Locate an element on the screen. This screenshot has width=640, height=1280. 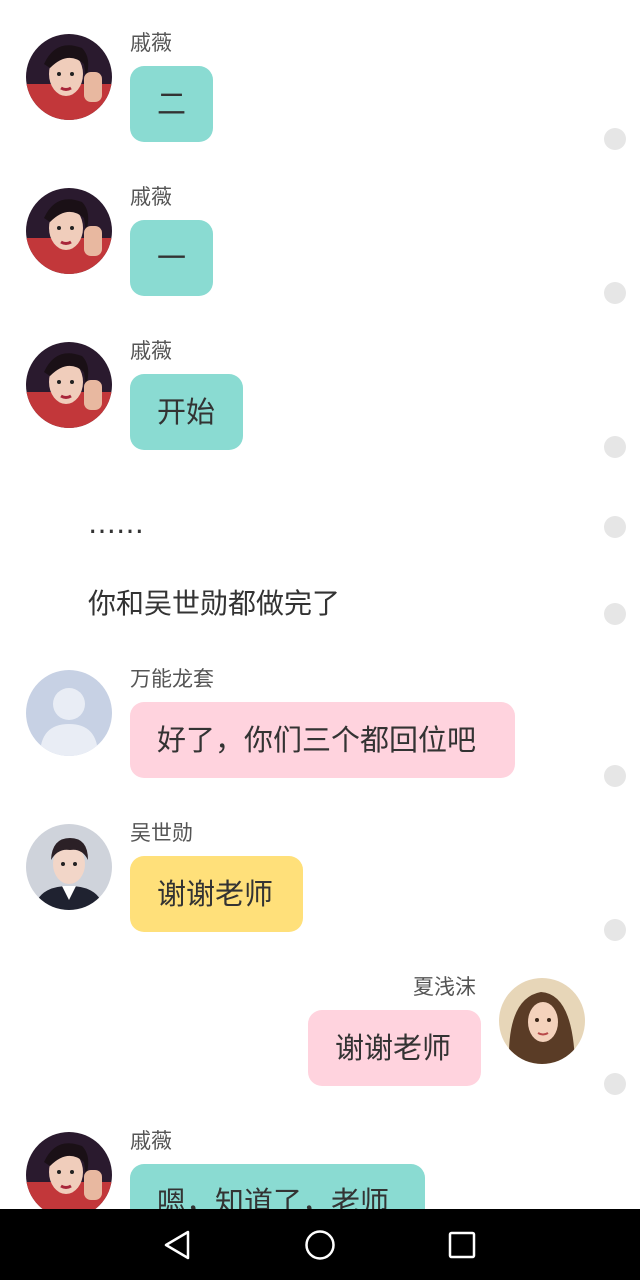
message-bubble: 嗯，知道了，老师 is located at coordinates (277, 1186).